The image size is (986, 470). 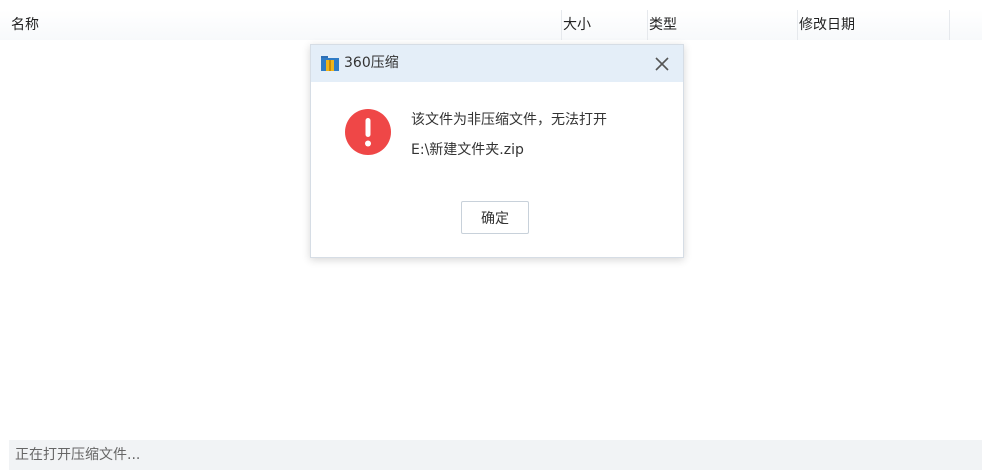 I want to click on column-header-type: 类型, so click(x=663, y=25).